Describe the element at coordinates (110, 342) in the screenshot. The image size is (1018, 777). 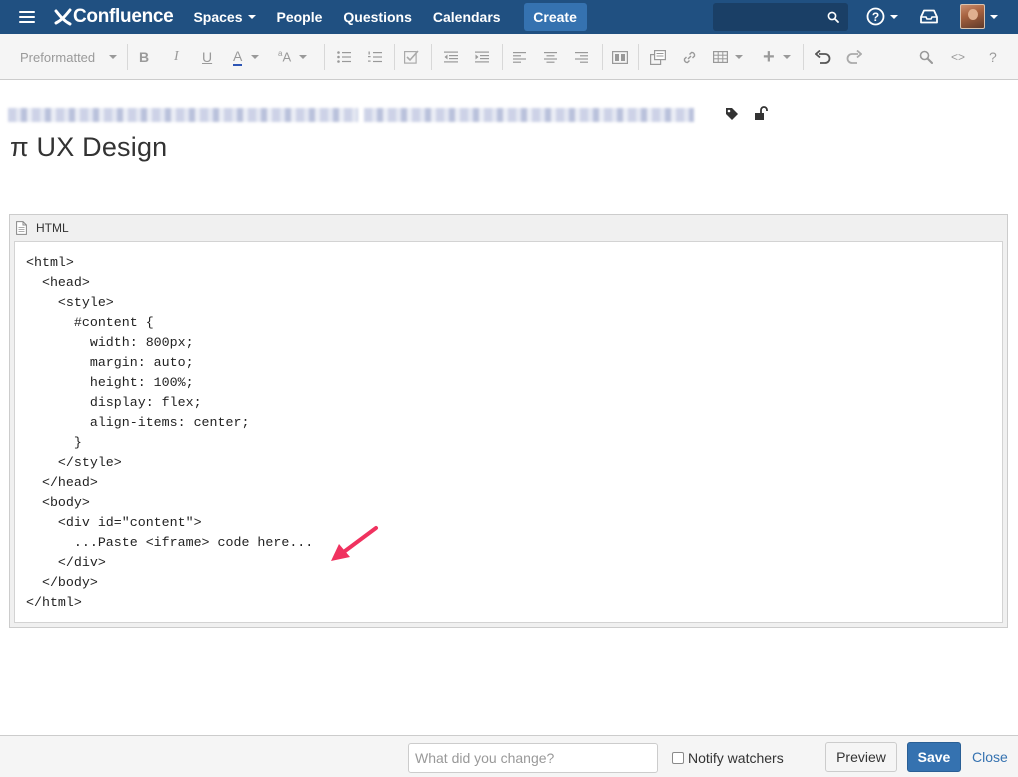
I see `code-line: width: 800px;` at that location.